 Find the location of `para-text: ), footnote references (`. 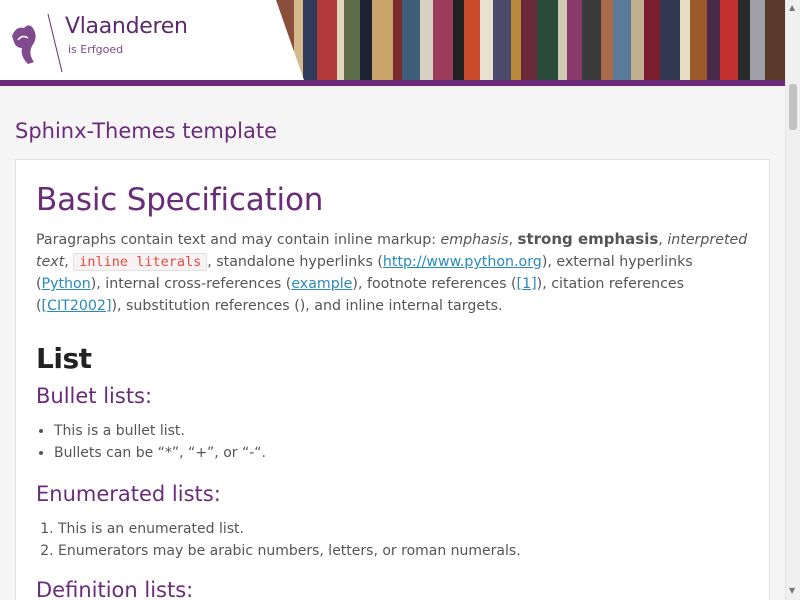

para-text: ), footnote references ( is located at coordinates (434, 284).